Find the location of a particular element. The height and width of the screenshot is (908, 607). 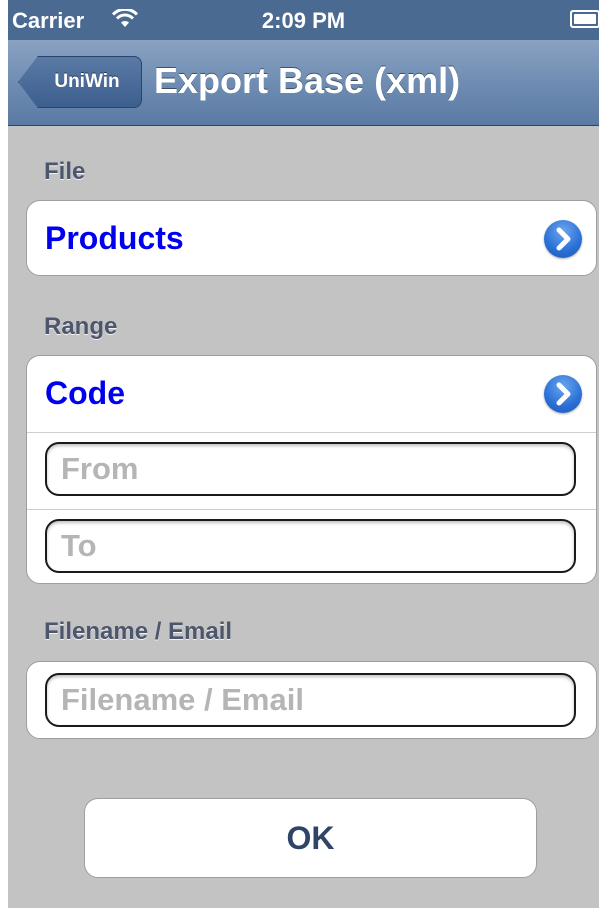

filename-email-input is located at coordinates (310, 700).